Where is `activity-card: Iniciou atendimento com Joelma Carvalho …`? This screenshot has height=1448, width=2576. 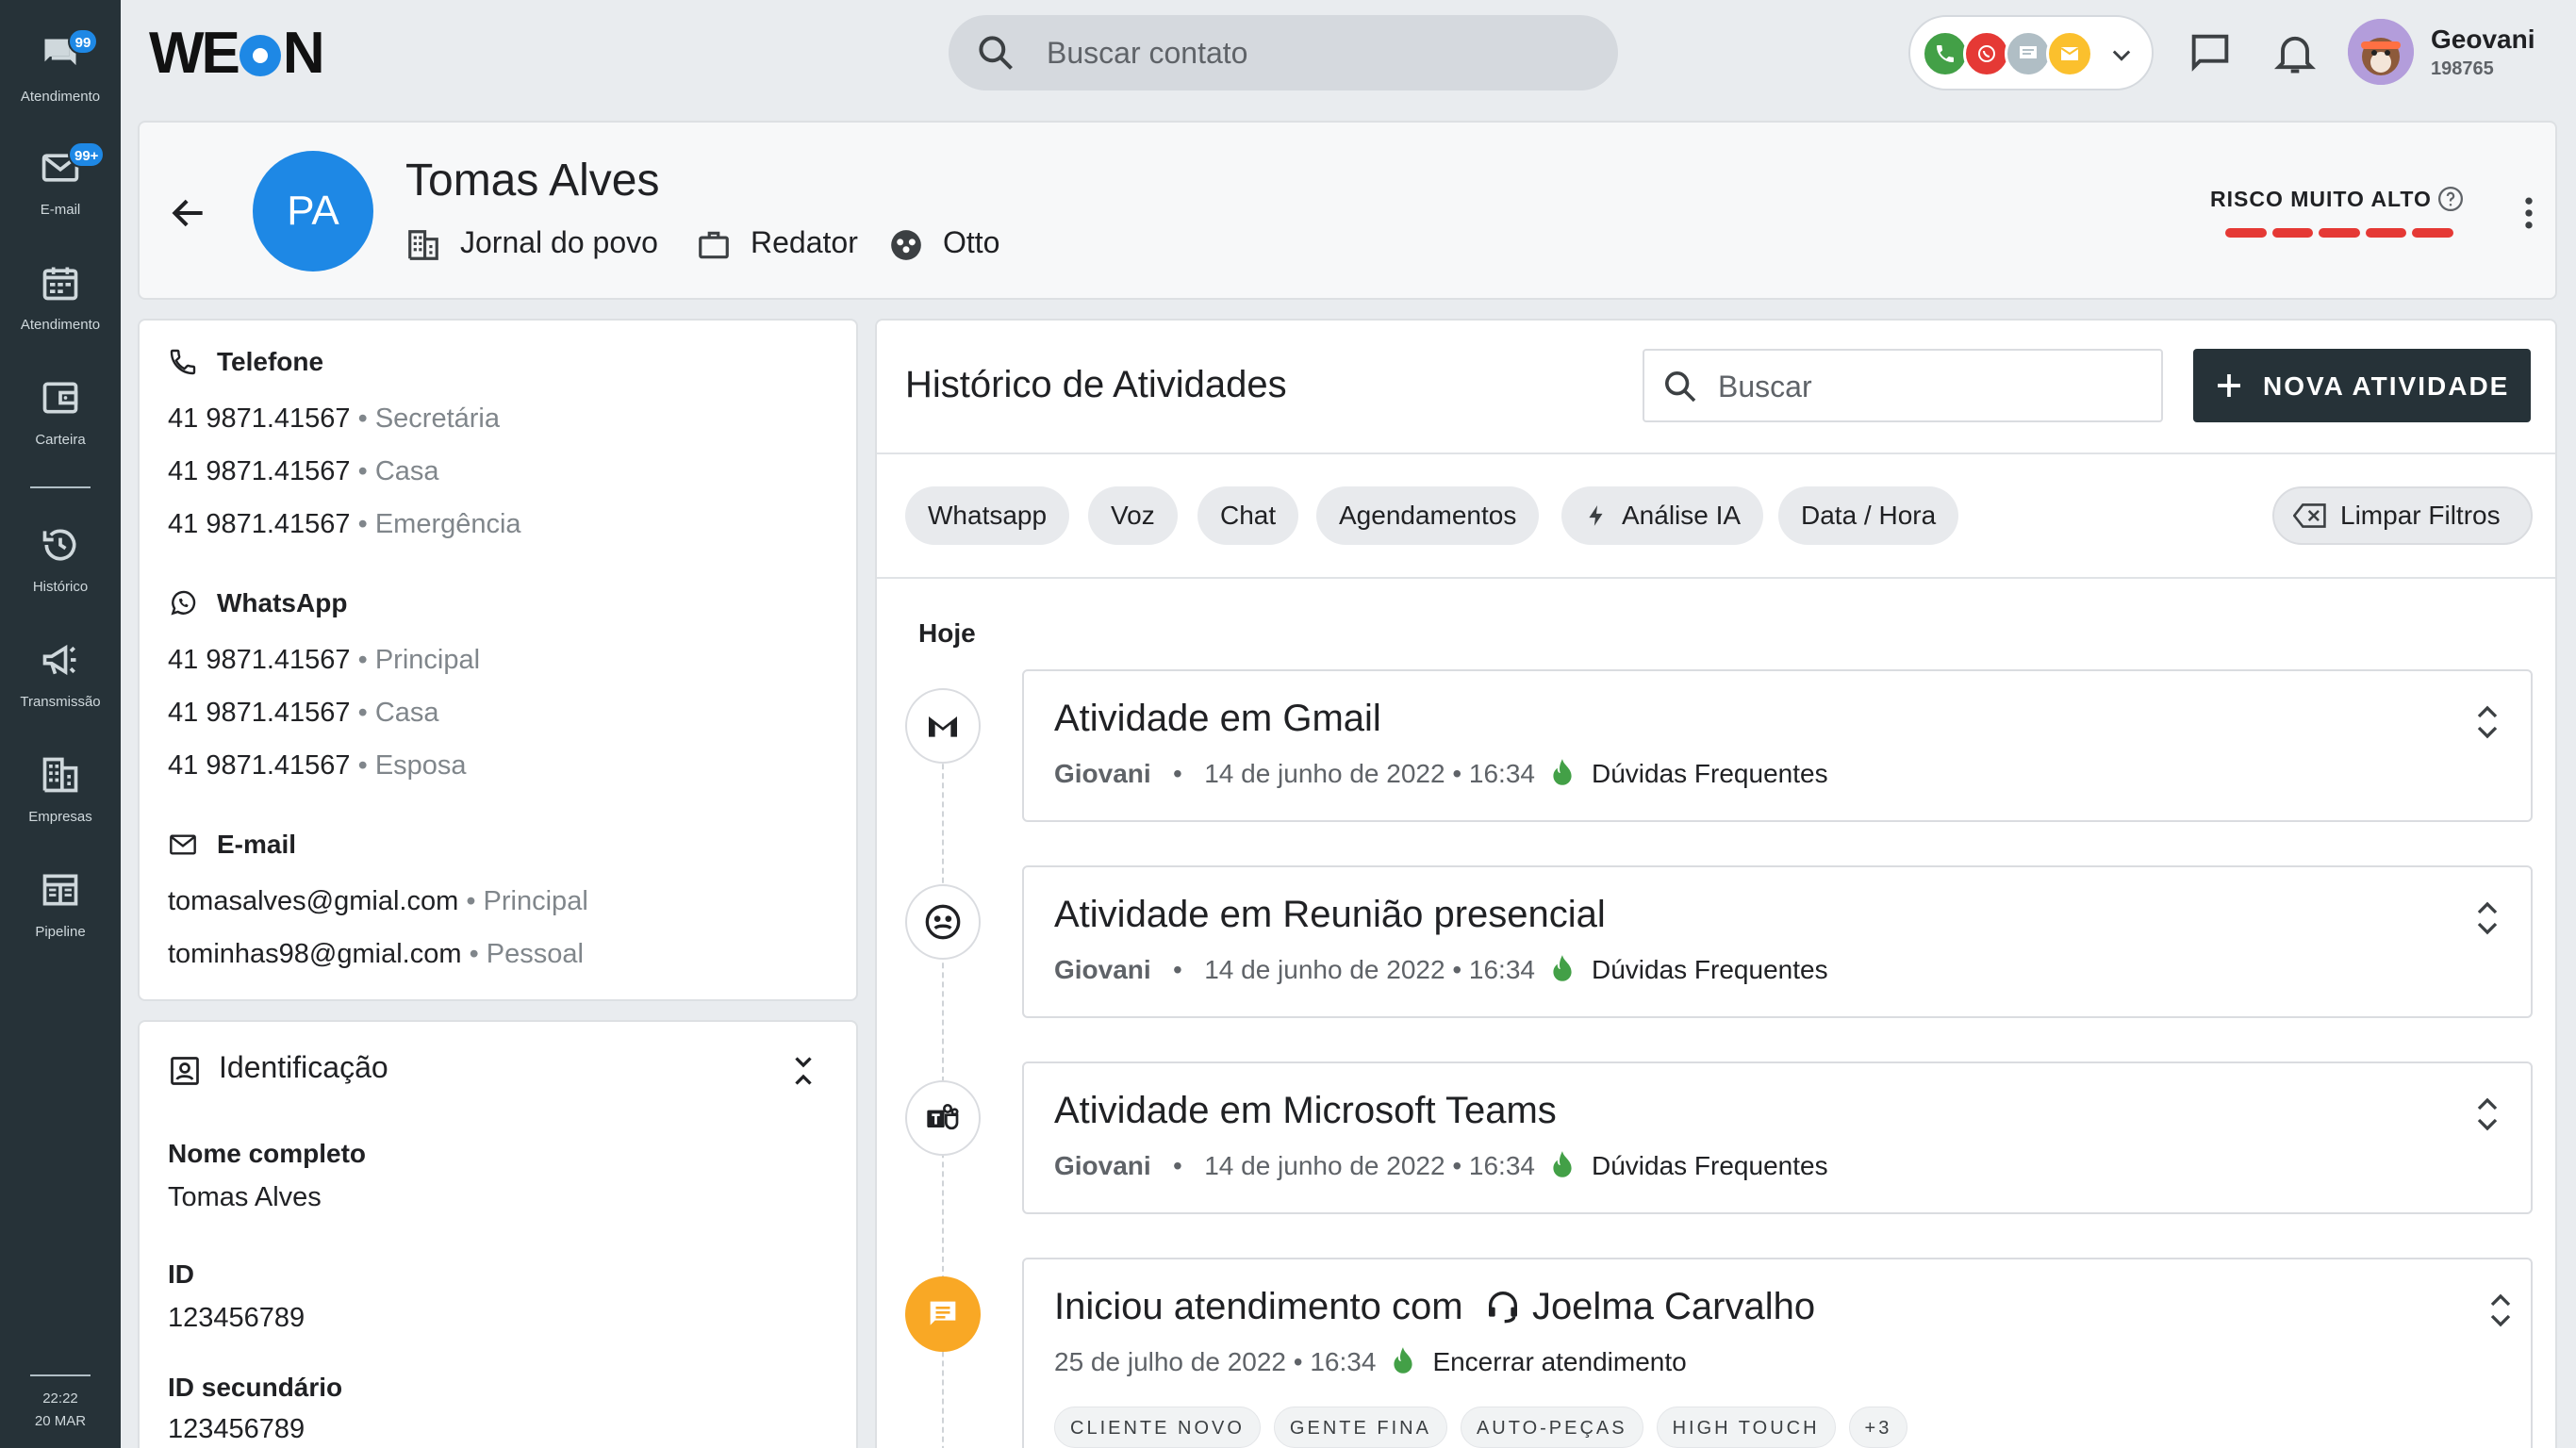
activity-card: Iniciou atendimento com Joelma Carvalho … is located at coordinates (1777, 1353).